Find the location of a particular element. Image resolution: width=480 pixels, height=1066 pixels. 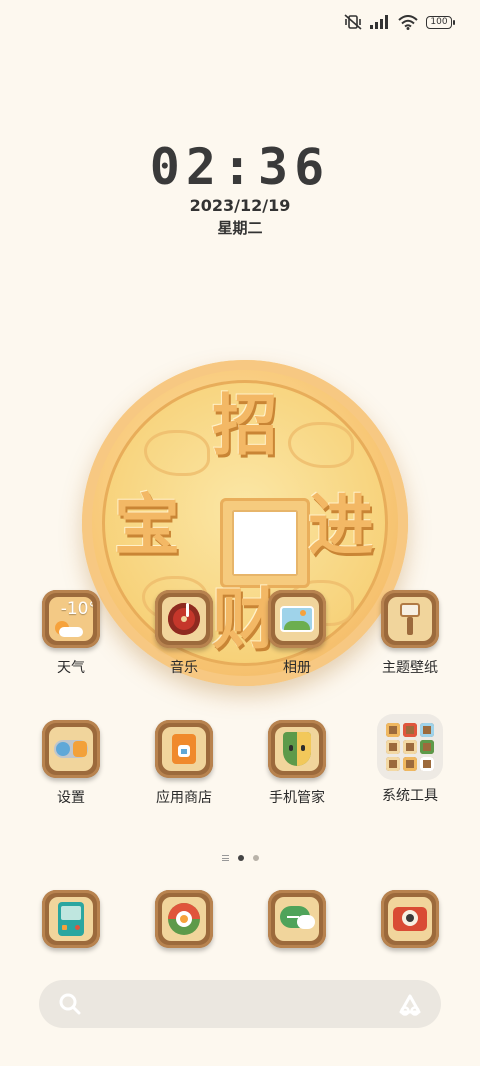

page-indicator-menu is located at coordinates (225, 858).